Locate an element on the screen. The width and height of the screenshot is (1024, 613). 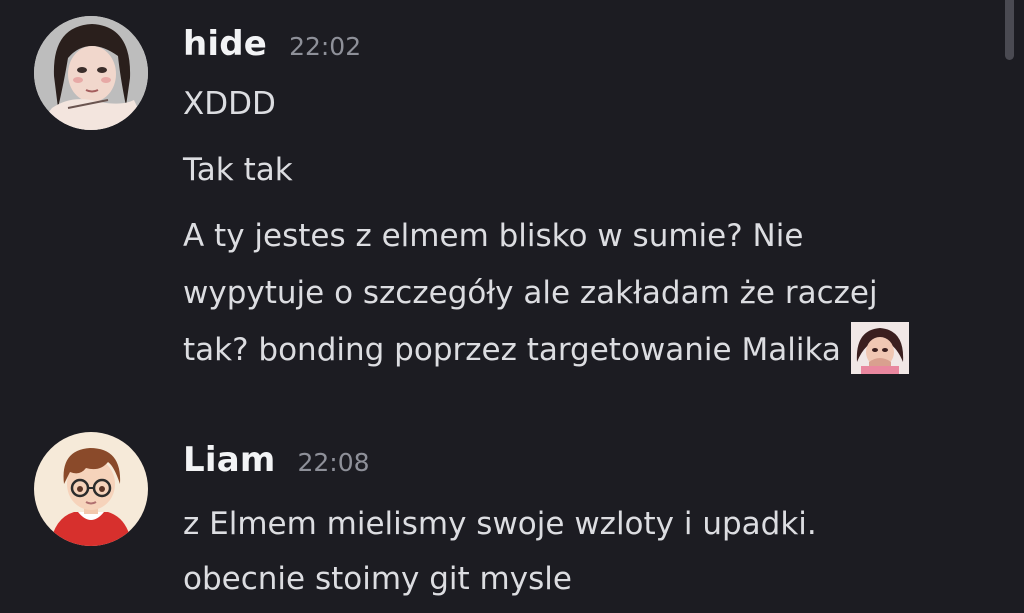
message-text-line: tak? bonding poprzez targetowanie Malika is located at coordinates (512, 350).